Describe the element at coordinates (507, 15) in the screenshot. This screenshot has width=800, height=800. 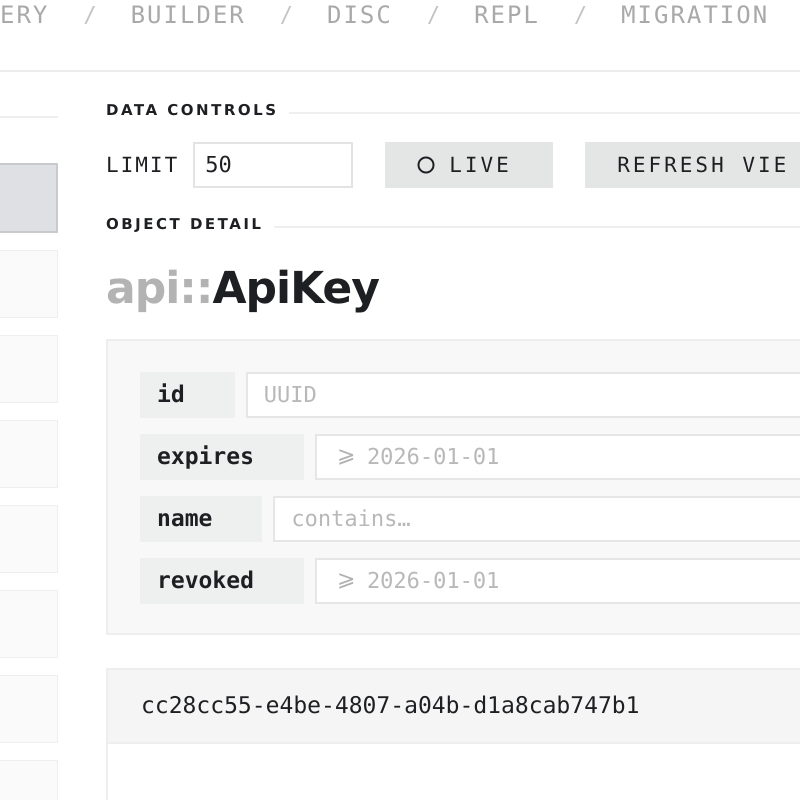
I see `nav-tab: REPL` at that location.